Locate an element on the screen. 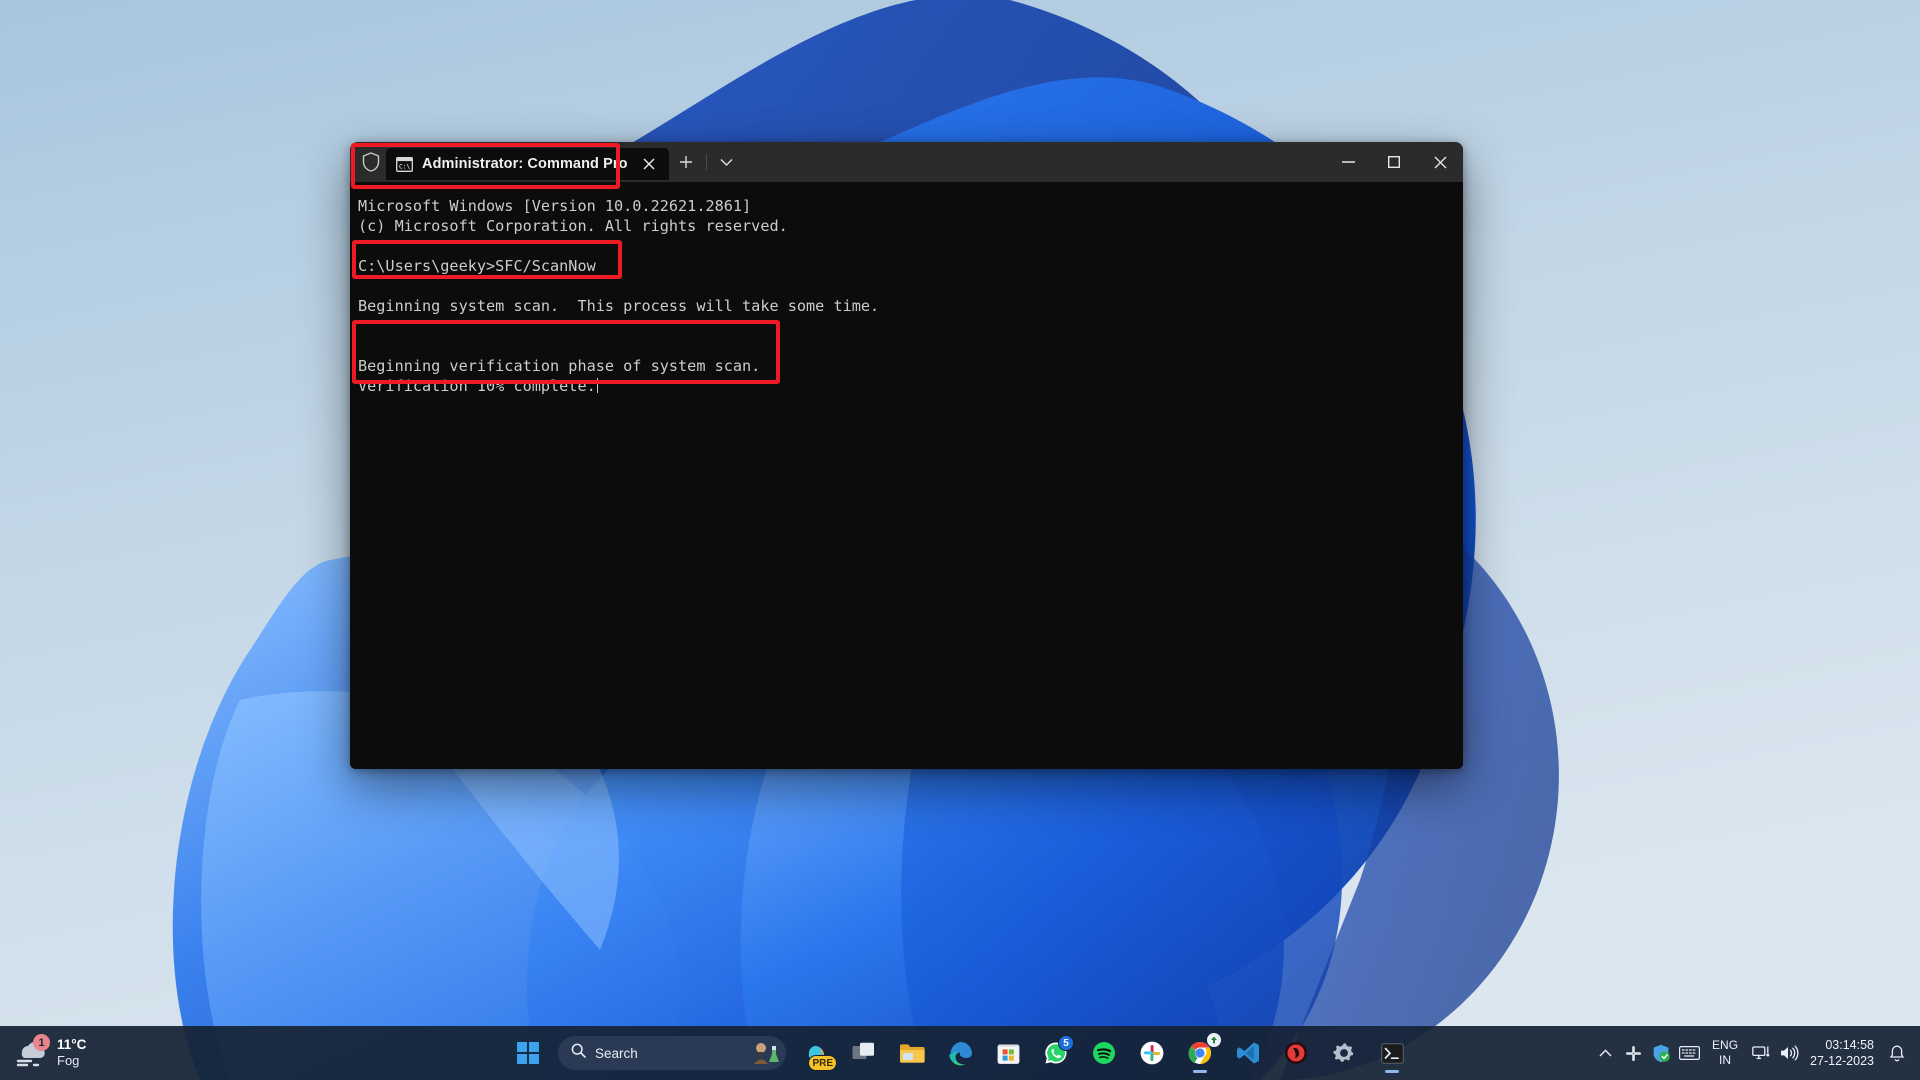 The height and width of the screenshot is (1080, 1920). clock: 03:14:58 27-12-2023 is located at coordinates (1843, 1053).